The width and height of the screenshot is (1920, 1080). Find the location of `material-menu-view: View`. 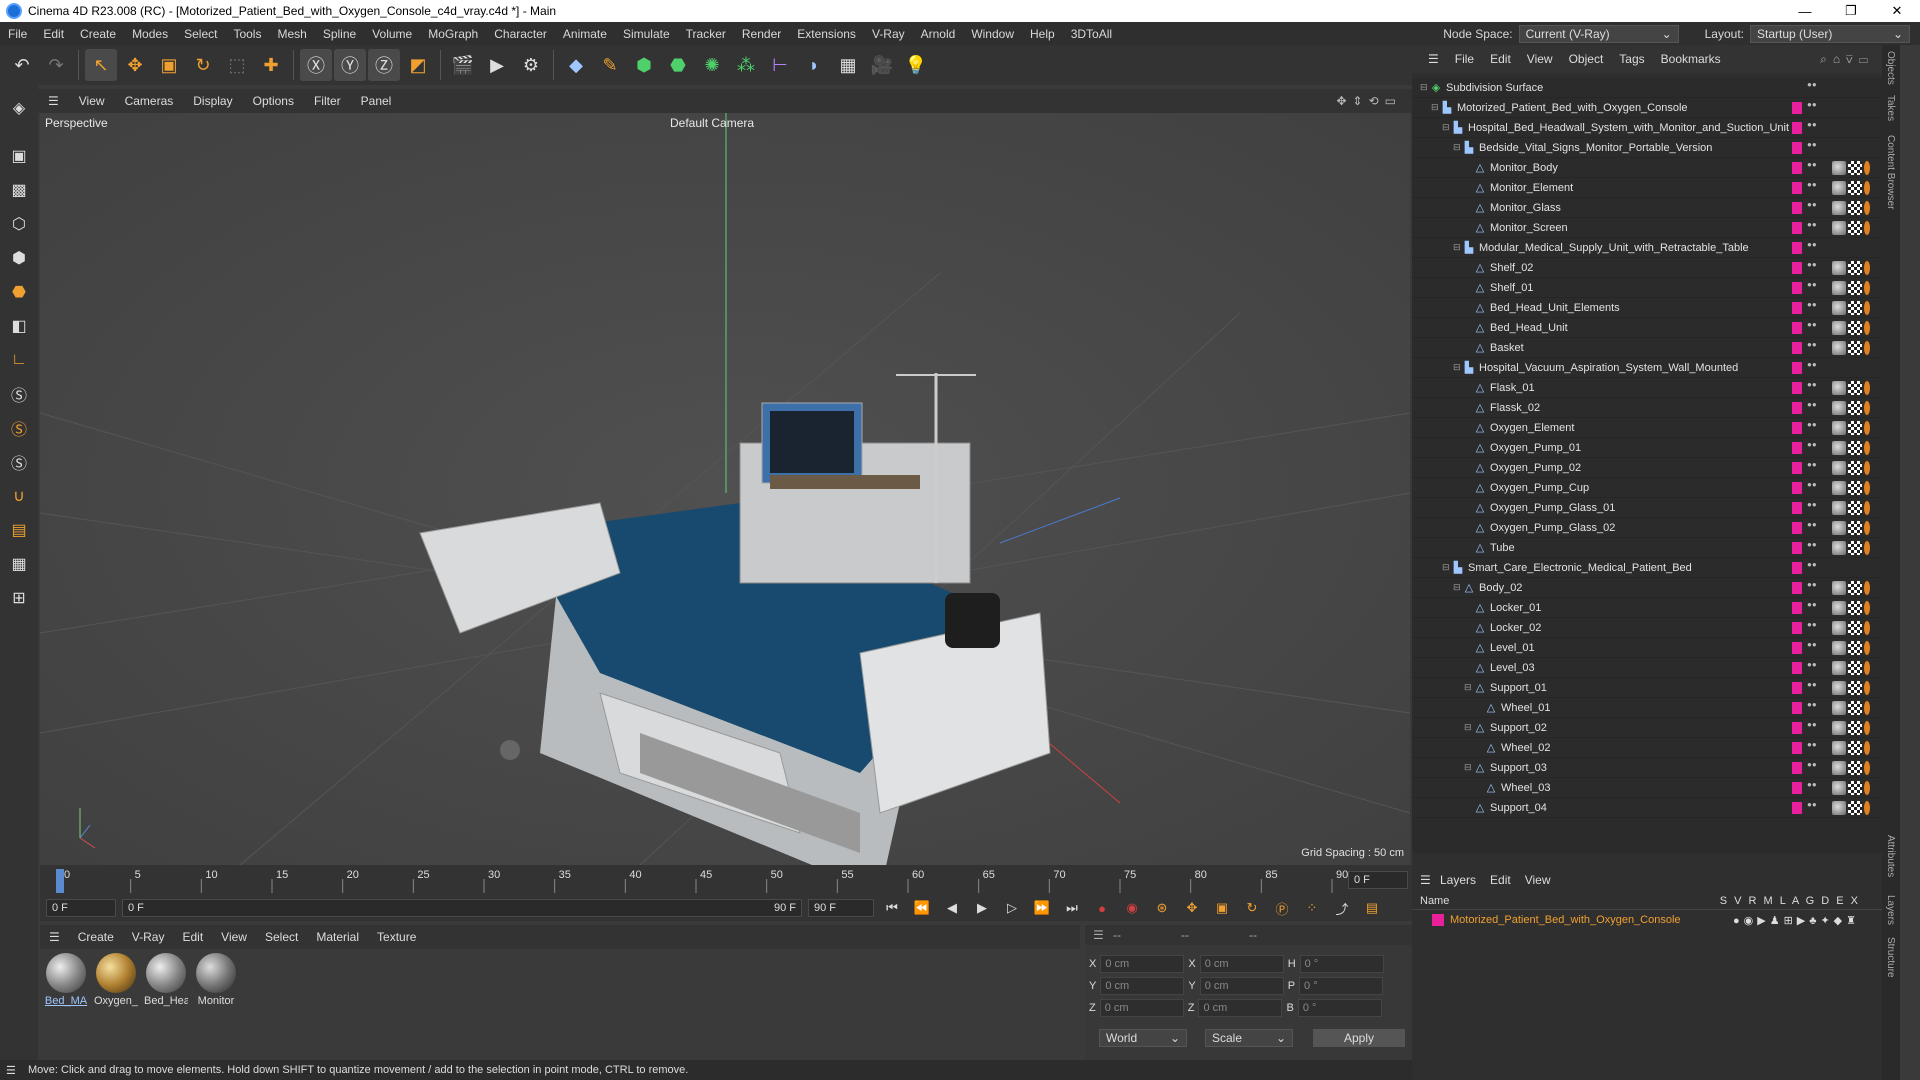

material-menu-view: View is located at coordinates (234, 937).